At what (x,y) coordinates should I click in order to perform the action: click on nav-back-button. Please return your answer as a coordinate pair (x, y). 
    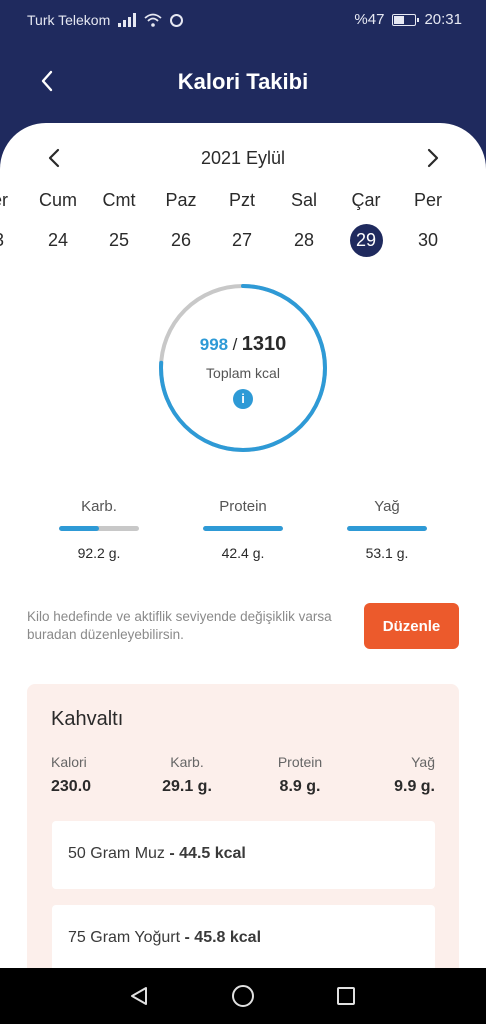
    Looking at the image, I should click on (139, 996).